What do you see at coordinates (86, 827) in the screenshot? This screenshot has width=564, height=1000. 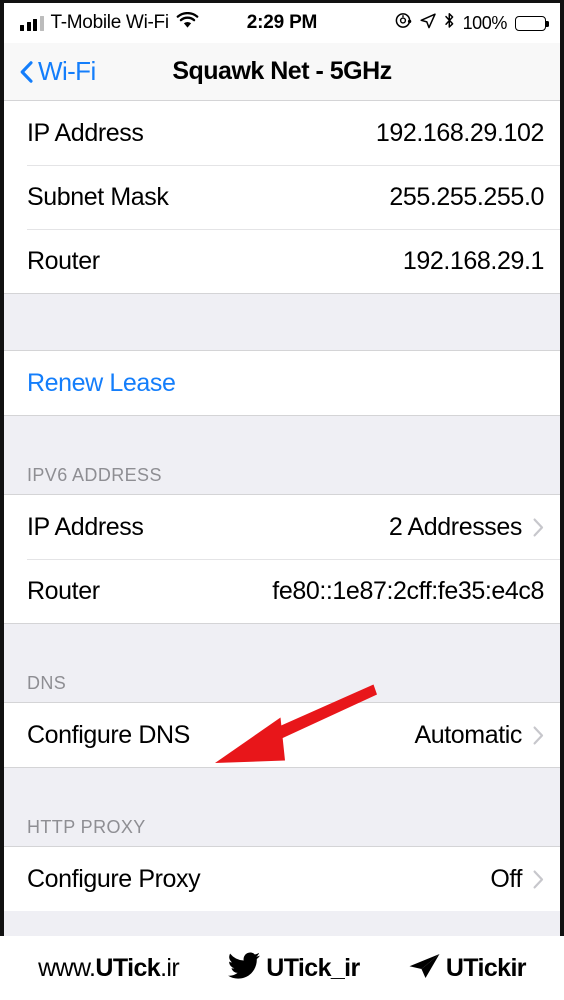 I see `section-header-label: HTTP PROXY` at bounding box center [86, 827].